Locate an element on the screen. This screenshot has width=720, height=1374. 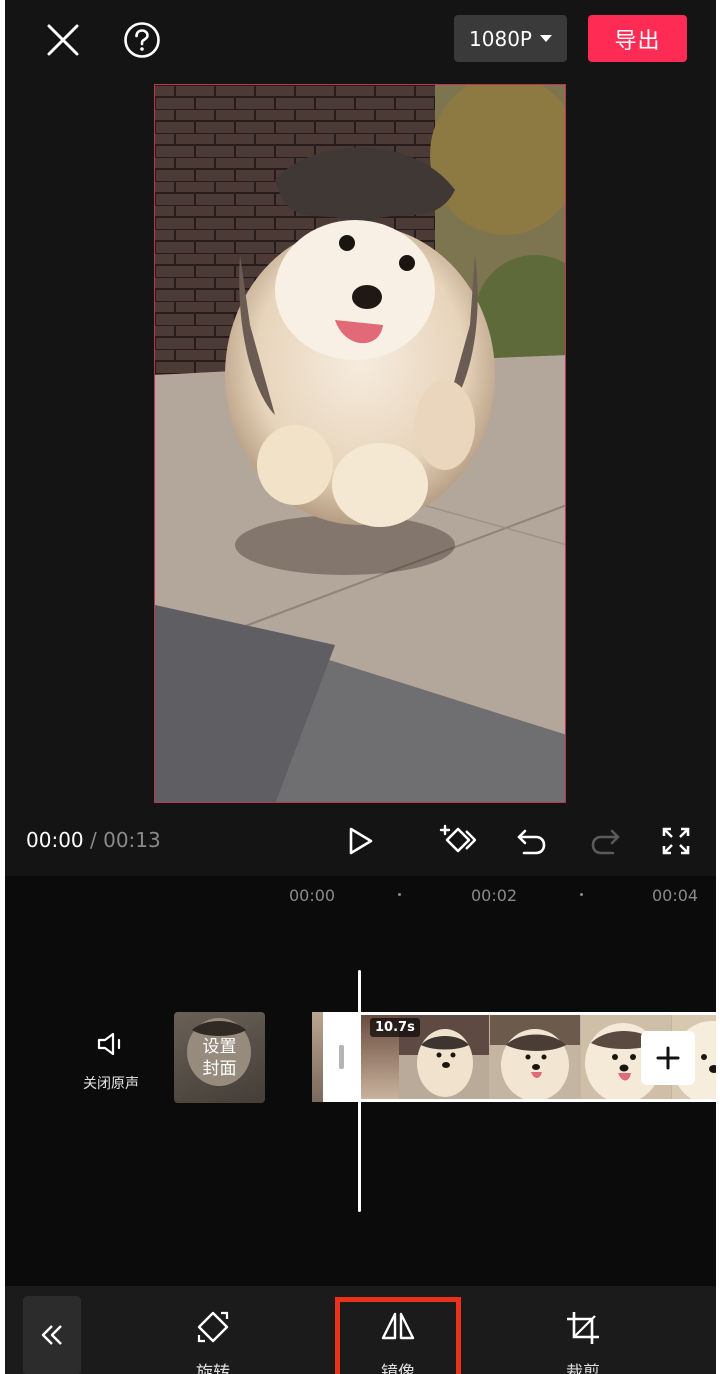
caret-down-icon is located at coordinates (545, 38).